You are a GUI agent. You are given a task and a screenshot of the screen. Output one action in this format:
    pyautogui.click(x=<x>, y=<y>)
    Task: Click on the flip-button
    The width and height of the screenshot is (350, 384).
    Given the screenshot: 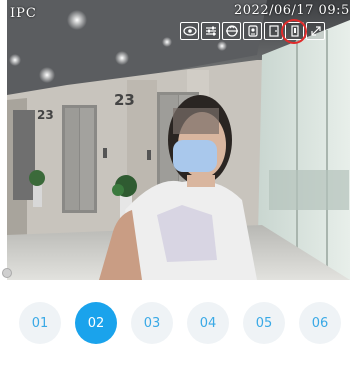 What is the action you would take?
    pyautogui.click(x=231, y=31)
    